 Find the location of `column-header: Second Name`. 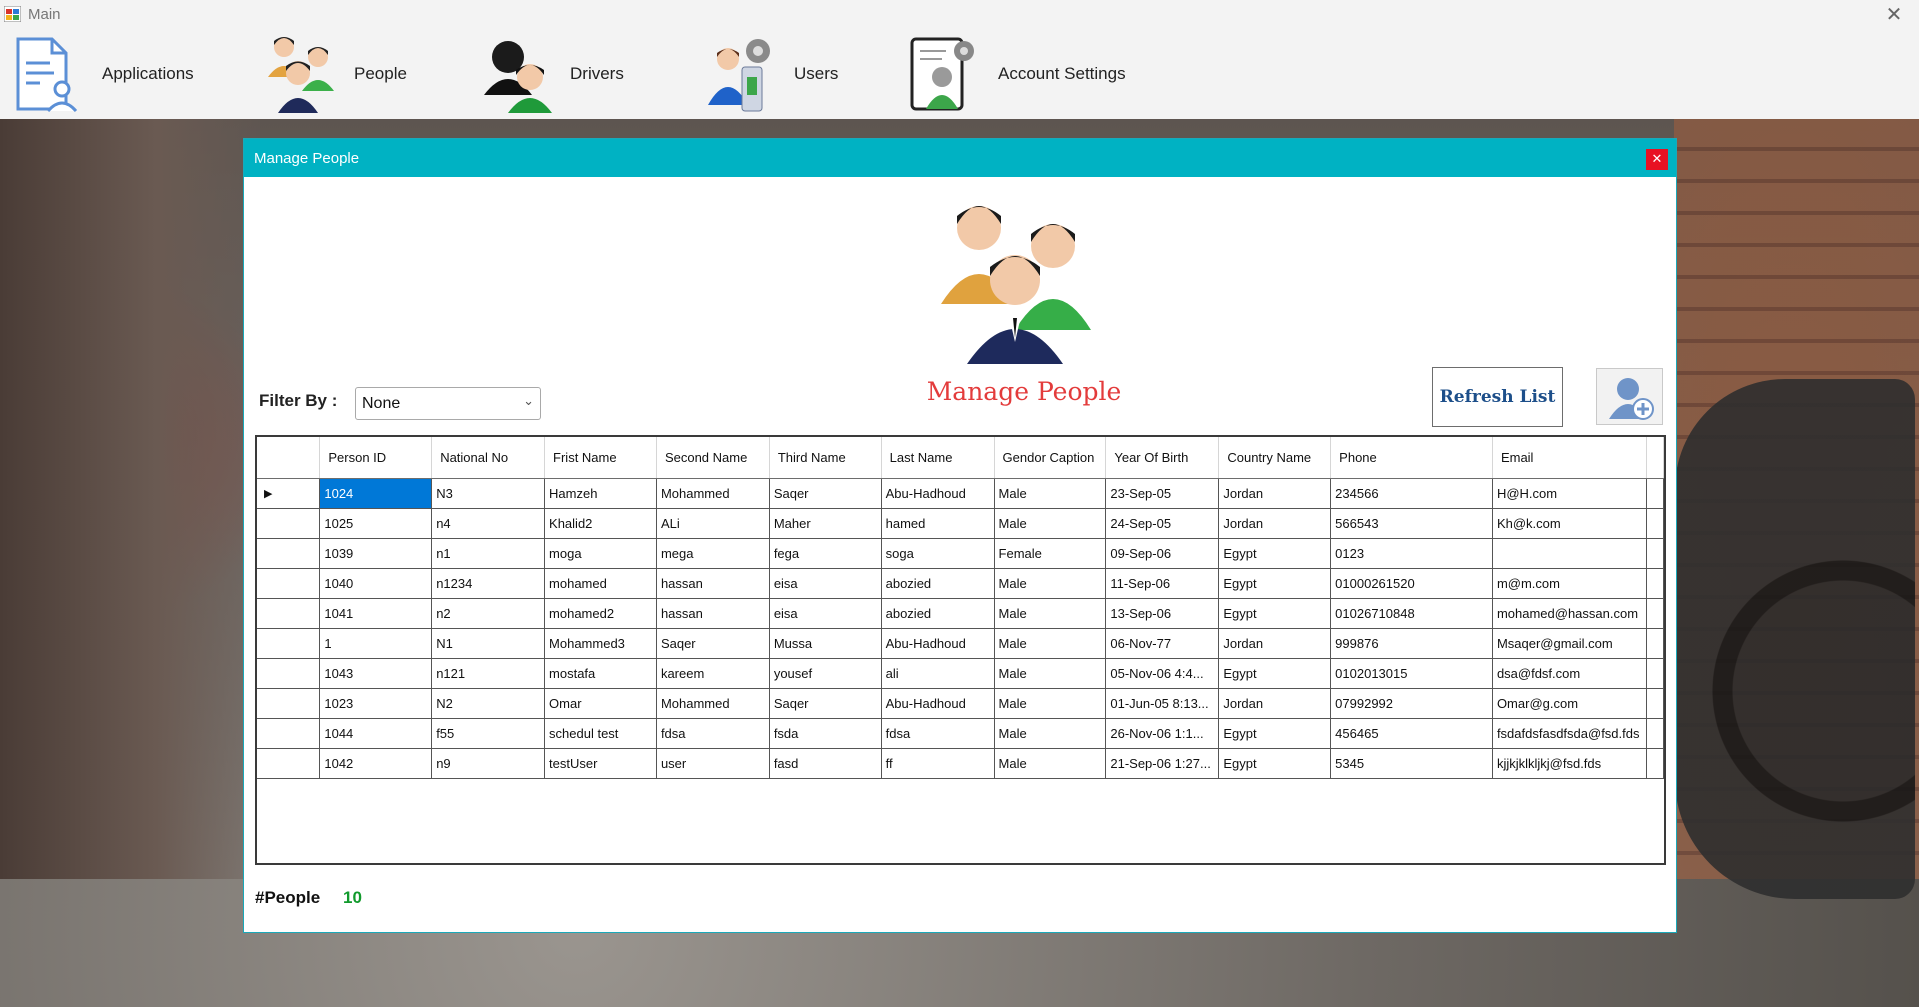

column-header: Second Name is located at coordinates (713, 458).